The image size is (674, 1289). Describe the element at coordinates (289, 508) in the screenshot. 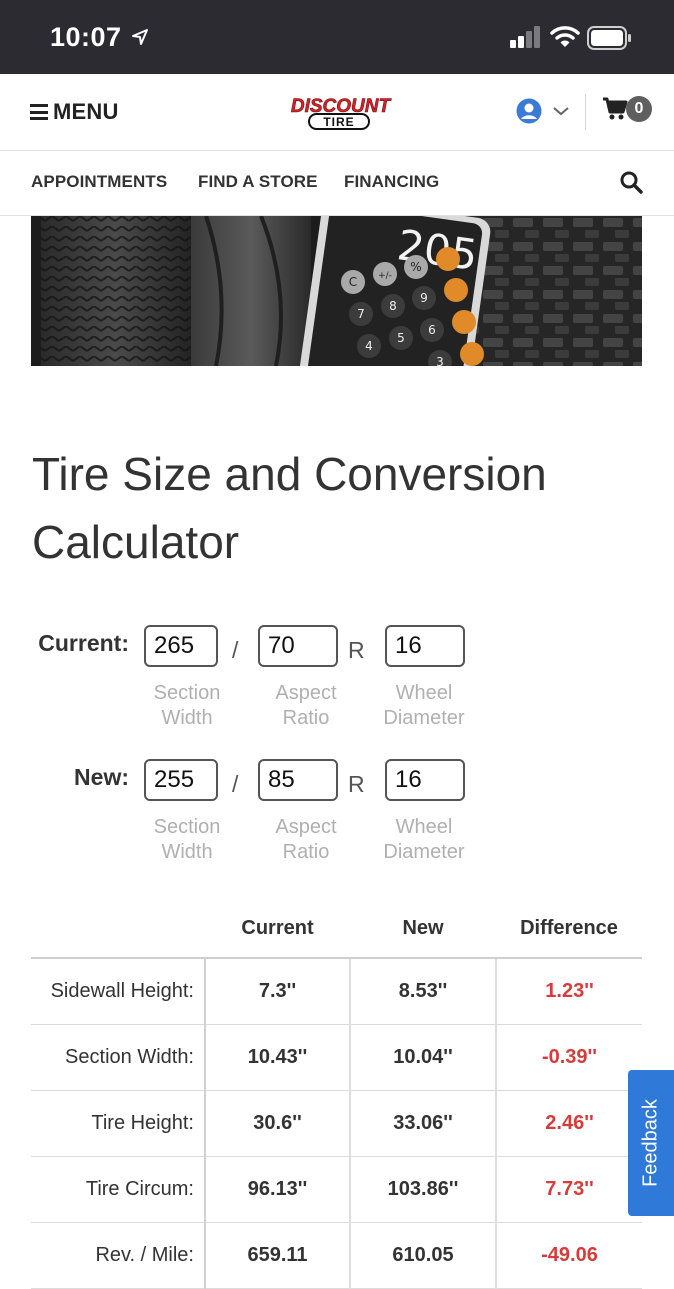

I see `page-title: Tire Size and Conversion Calculator` at that location.